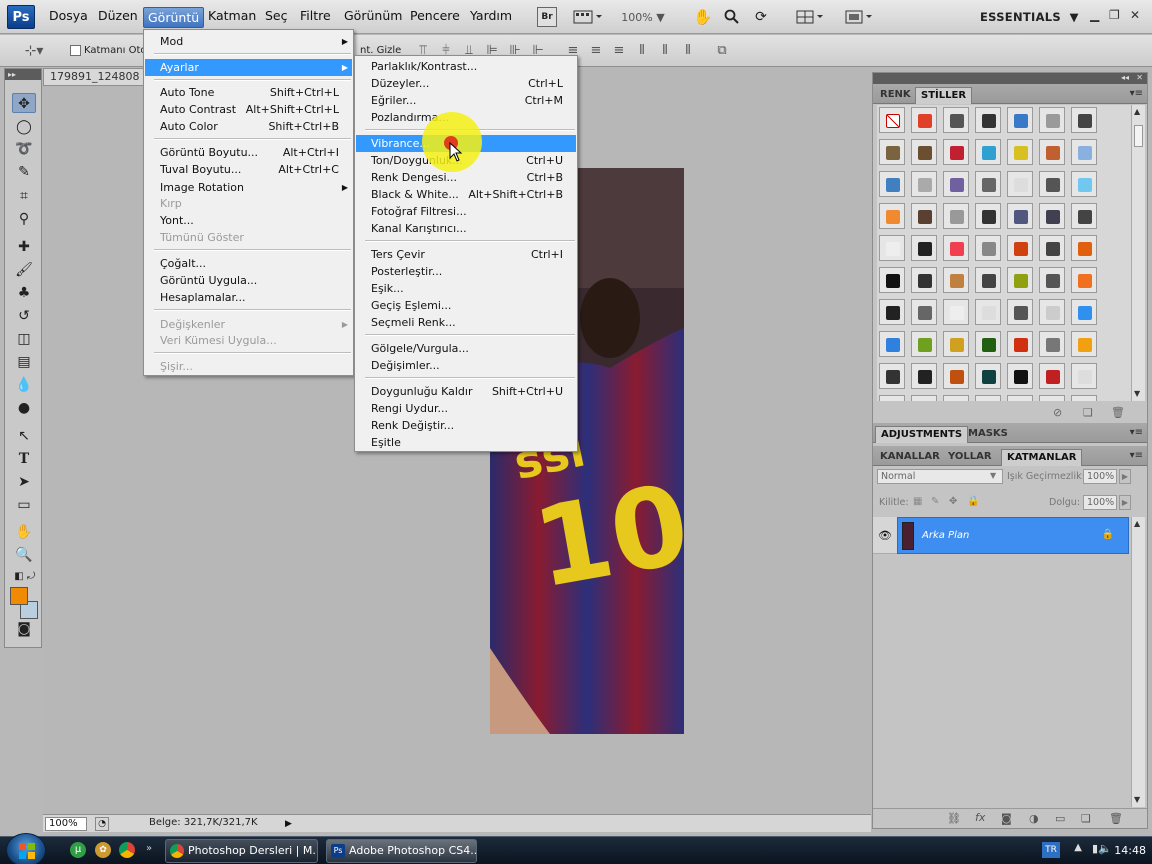 This screenshot has width=1152, height=864. I want to click on blend-mode-select: Normal, so click(940, 476).